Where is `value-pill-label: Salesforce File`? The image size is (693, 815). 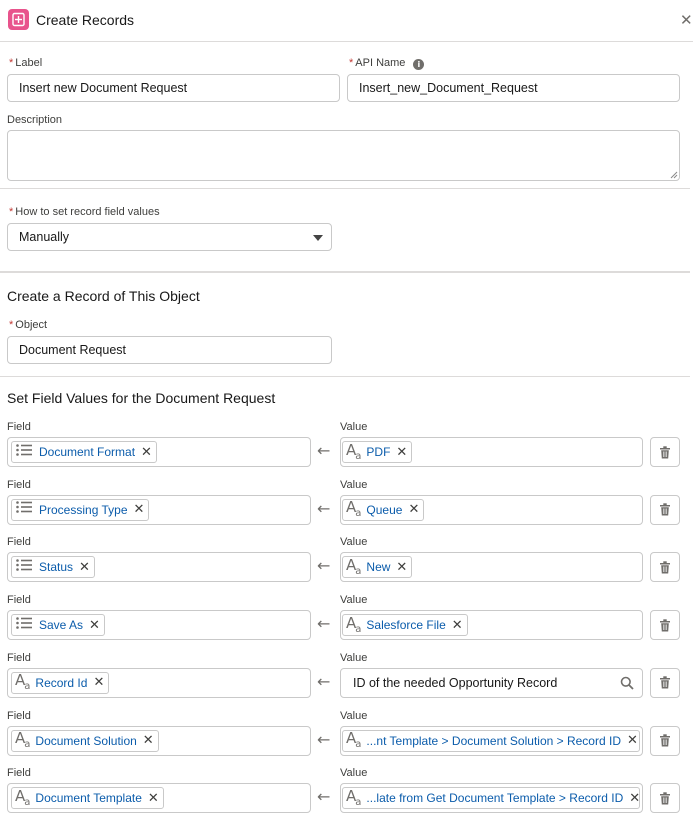 value-pill-label: Salesforce File is located at coordinates (406, 625).